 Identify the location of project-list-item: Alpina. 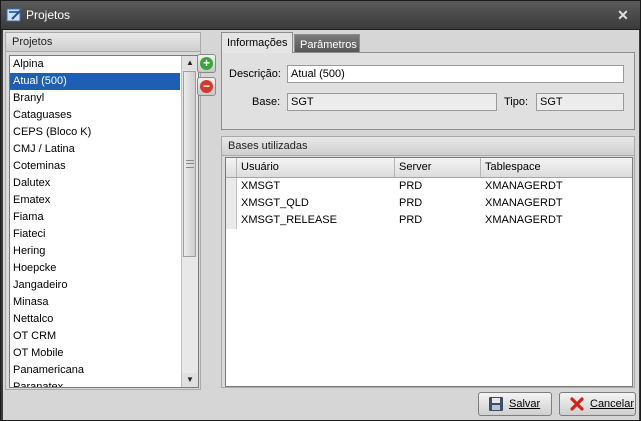
(95, 64).